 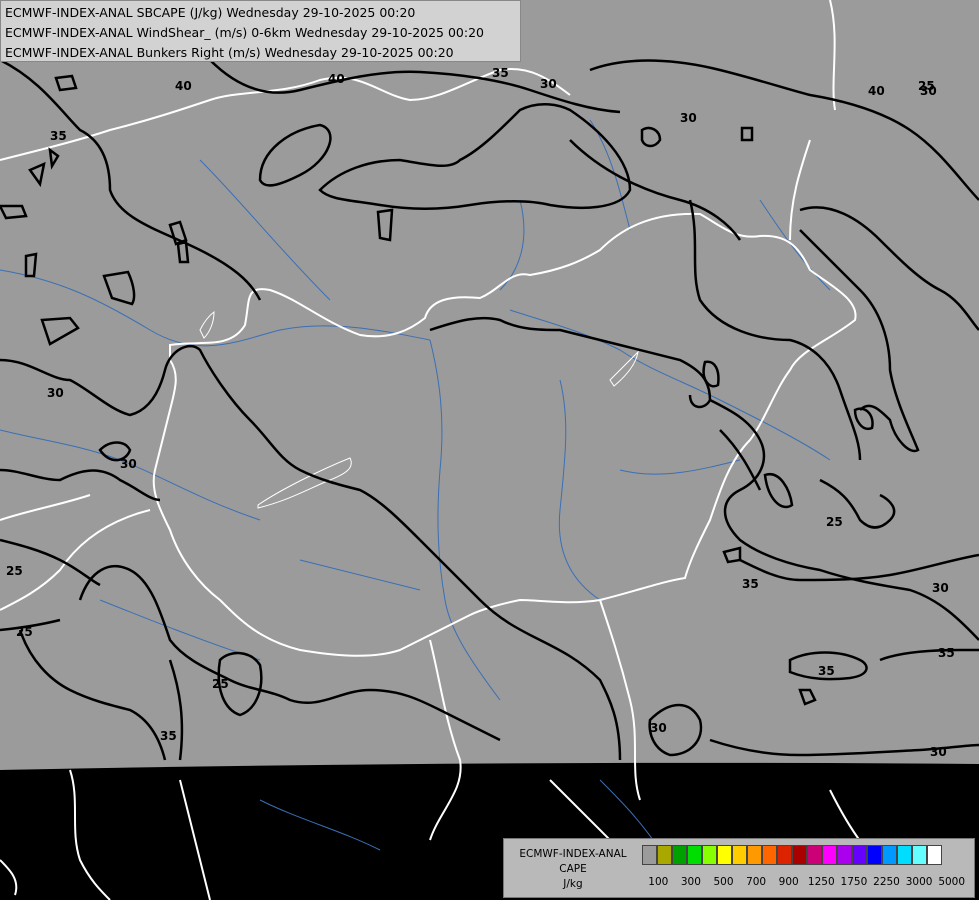 What do you see at coordinates (919, 882) in the screenshot?
I see `legend-tick-label: 3000` at bounding box center [919, 882].